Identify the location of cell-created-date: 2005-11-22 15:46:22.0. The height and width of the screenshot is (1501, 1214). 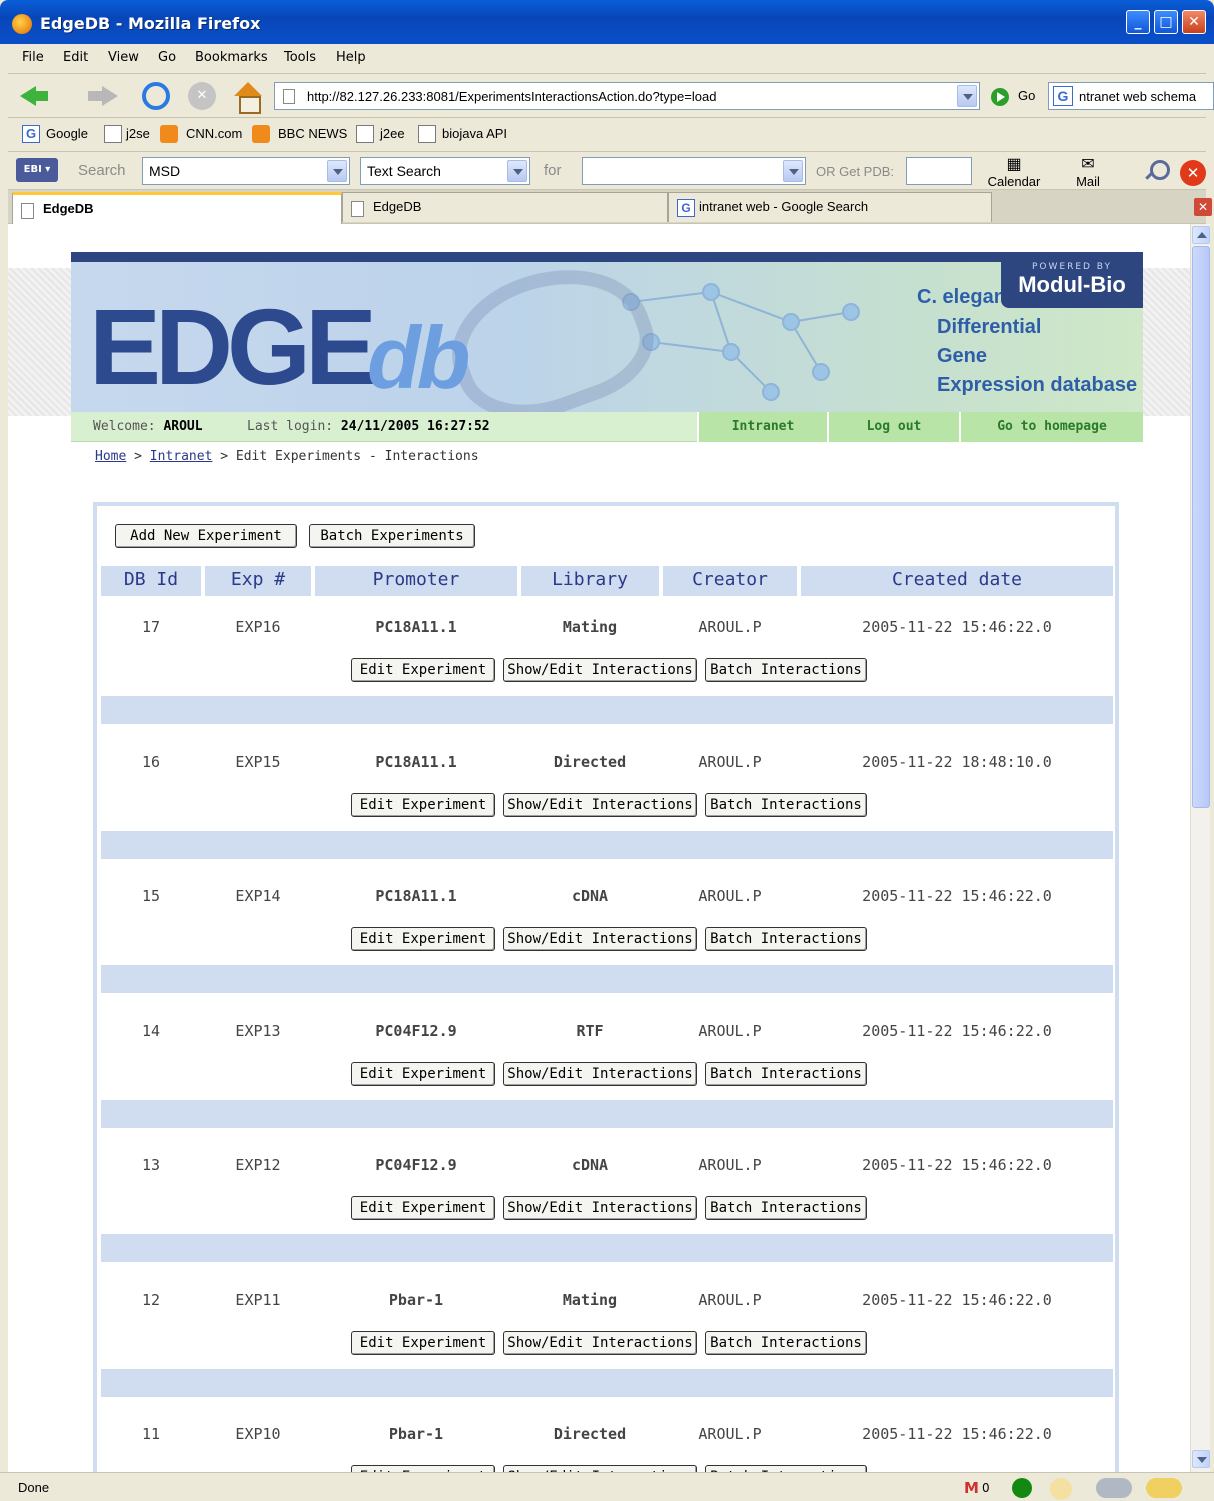
(957, 896).